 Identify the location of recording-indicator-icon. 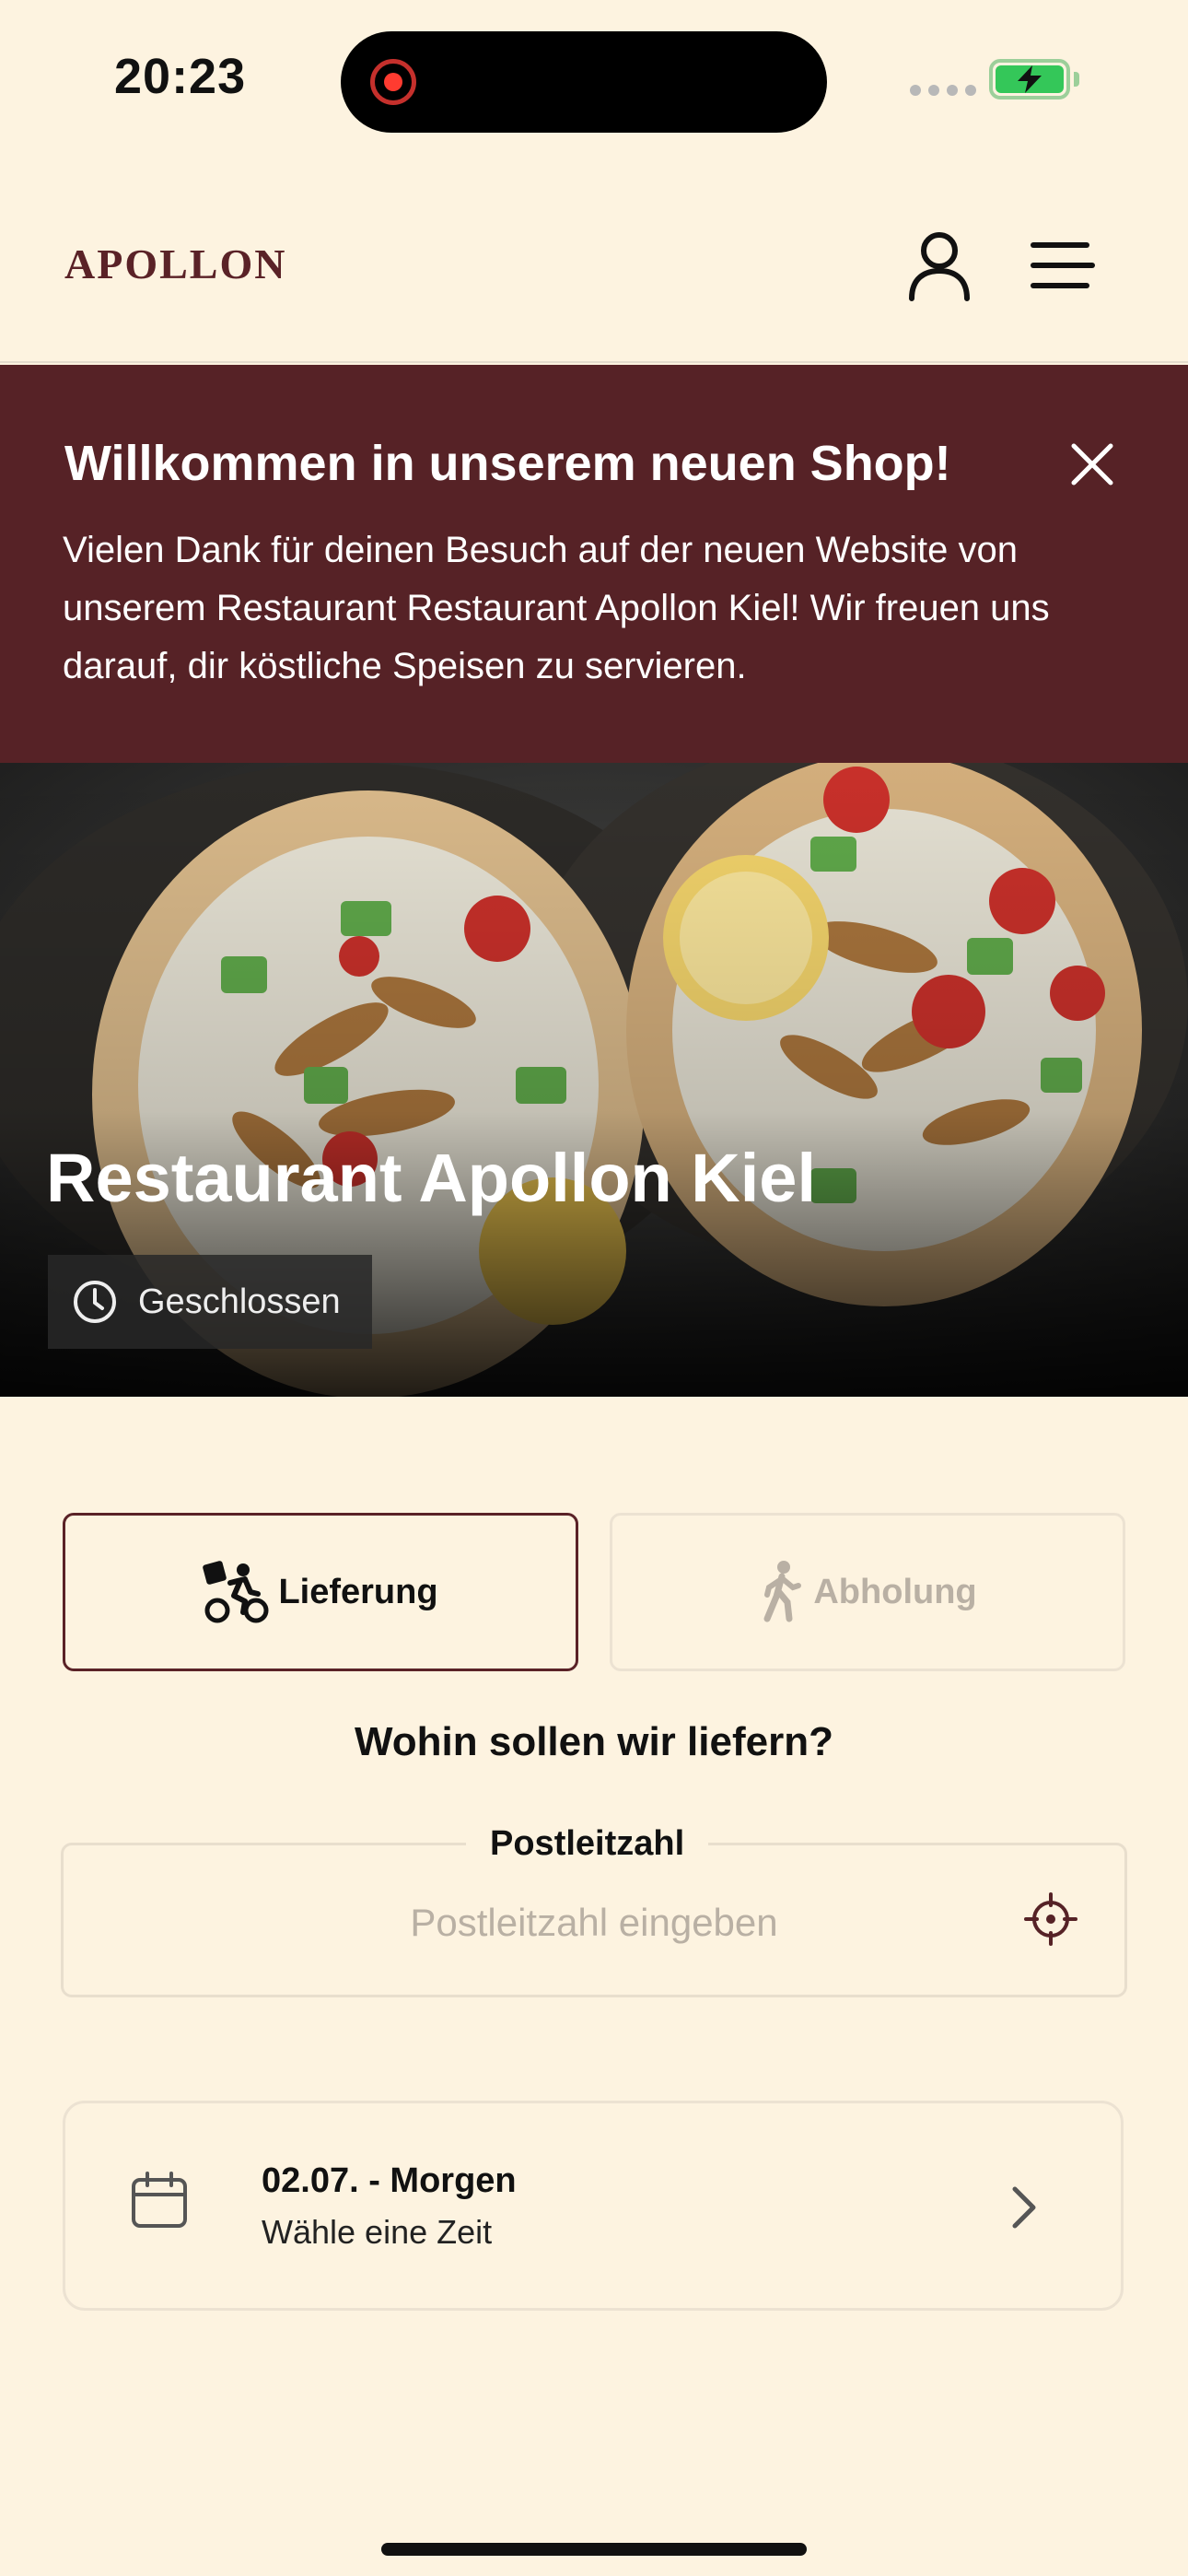
(393, 82).